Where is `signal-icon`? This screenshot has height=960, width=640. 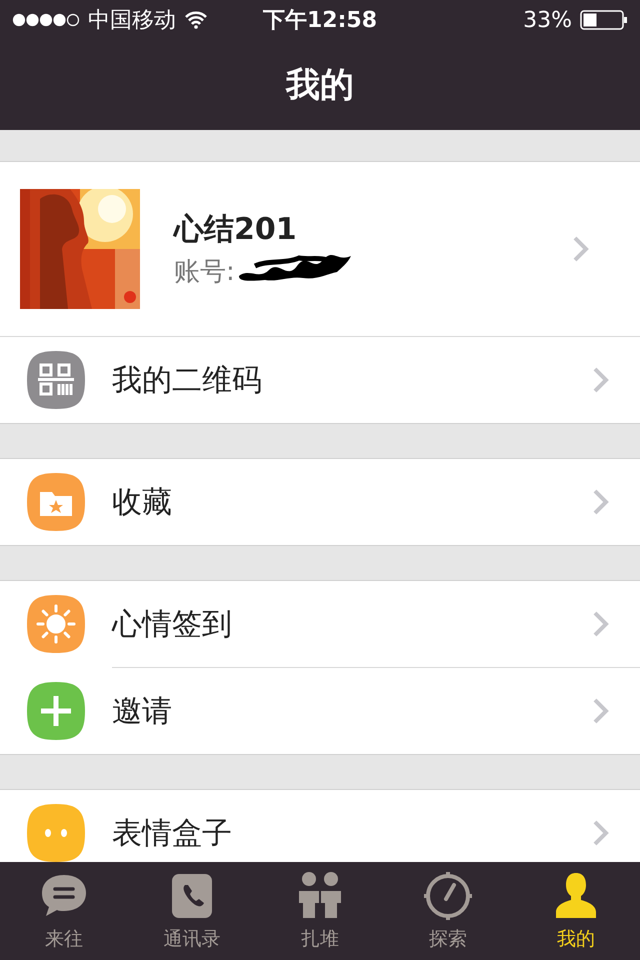 signal-icon is located at coordinates (46, 20).